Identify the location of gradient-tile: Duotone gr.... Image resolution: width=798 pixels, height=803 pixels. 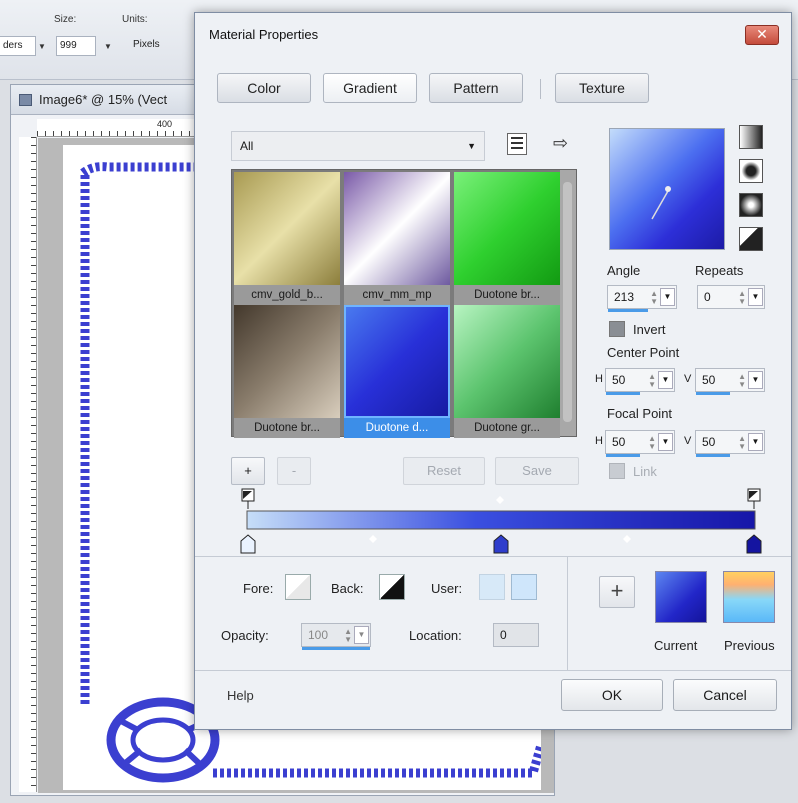
(507, 371).